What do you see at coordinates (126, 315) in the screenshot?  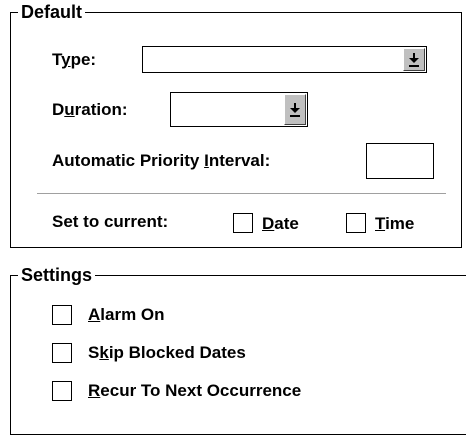 I see `alarm-on-label: Alarm On` at bounding box center [126, 315].